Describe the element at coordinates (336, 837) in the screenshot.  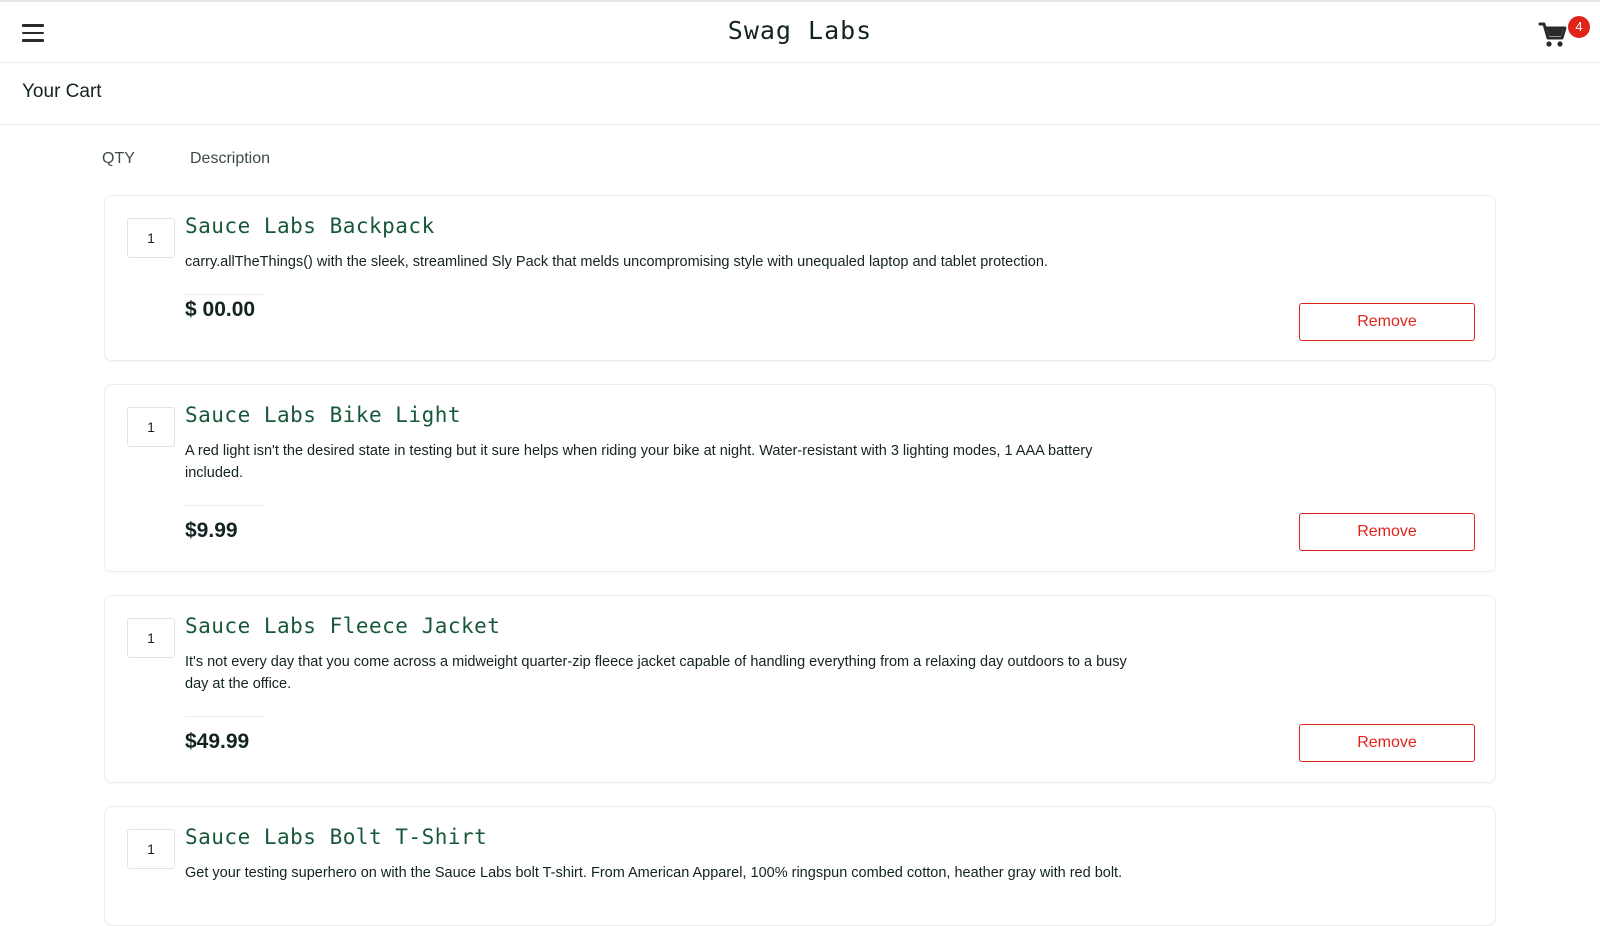
I see `item-name-link: Sauce Labs Bolt T-Shirt` at that location.